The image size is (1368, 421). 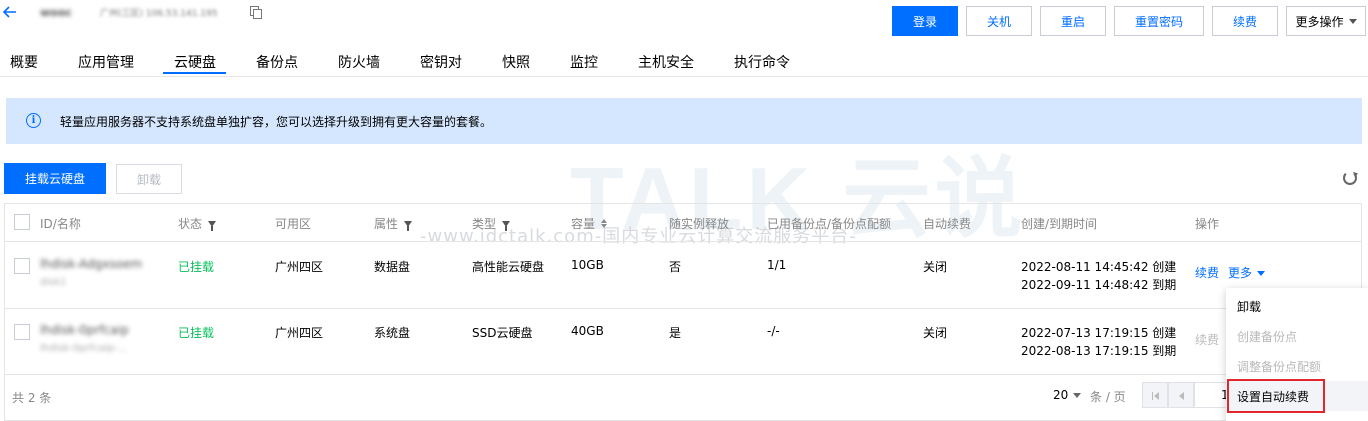 I want to click on created-time: 2022-08-11 14:45:42 创建, so click(x=1099, y=267).